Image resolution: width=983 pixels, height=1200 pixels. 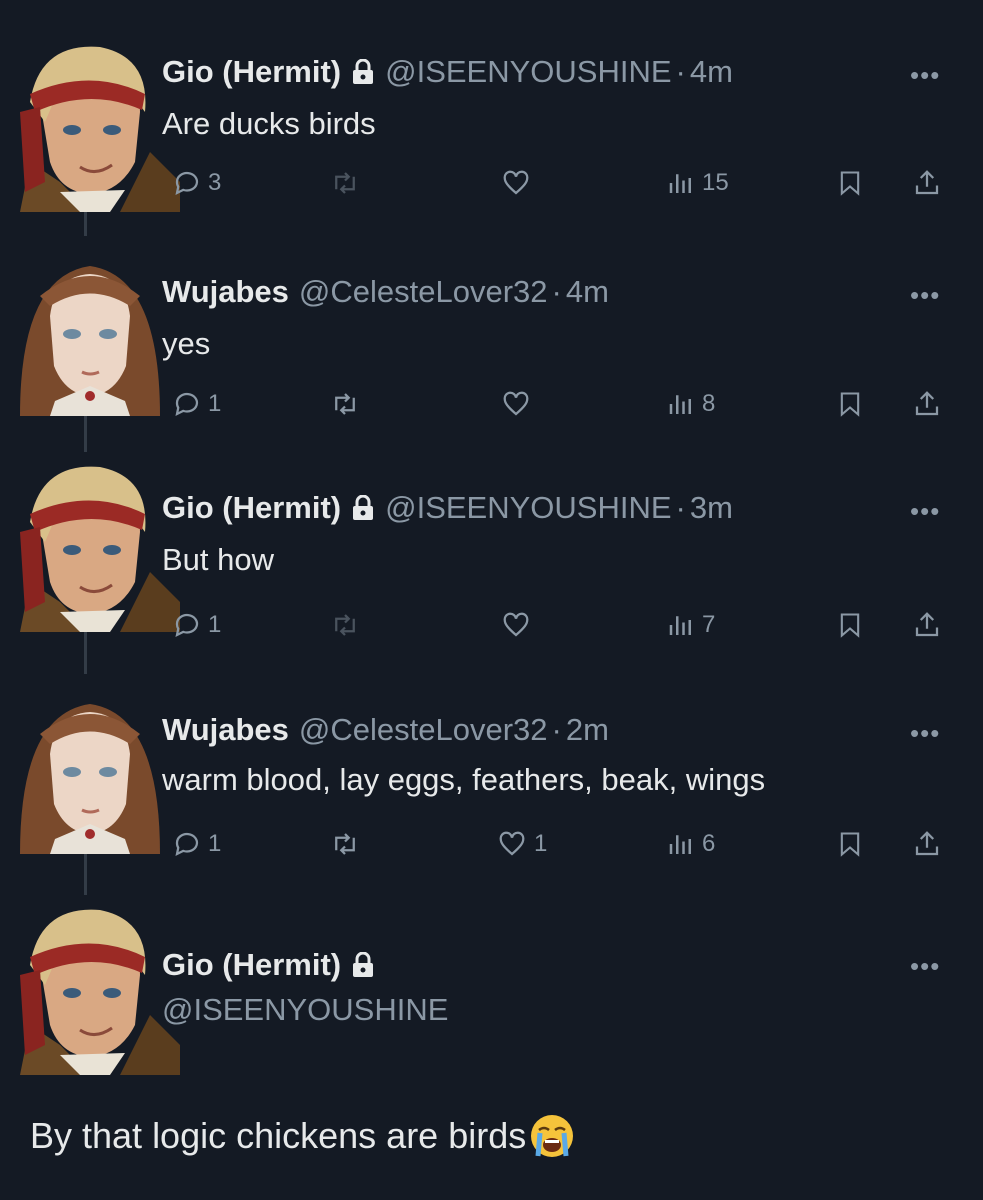 What do you see at coordinates (697, 183) in the screenshot?
I see `views-button: 15` at bounding box center [697, 183].